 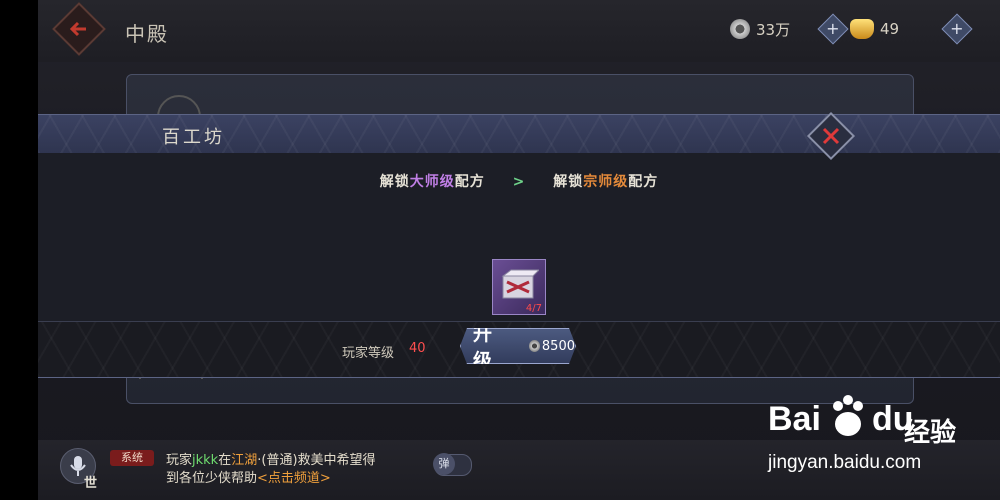 What do you see at coordinates (606, 182) in the screenshot?
I see `unlock-tier-grandmaster: 宗师级` at bounding box center [606, 182].